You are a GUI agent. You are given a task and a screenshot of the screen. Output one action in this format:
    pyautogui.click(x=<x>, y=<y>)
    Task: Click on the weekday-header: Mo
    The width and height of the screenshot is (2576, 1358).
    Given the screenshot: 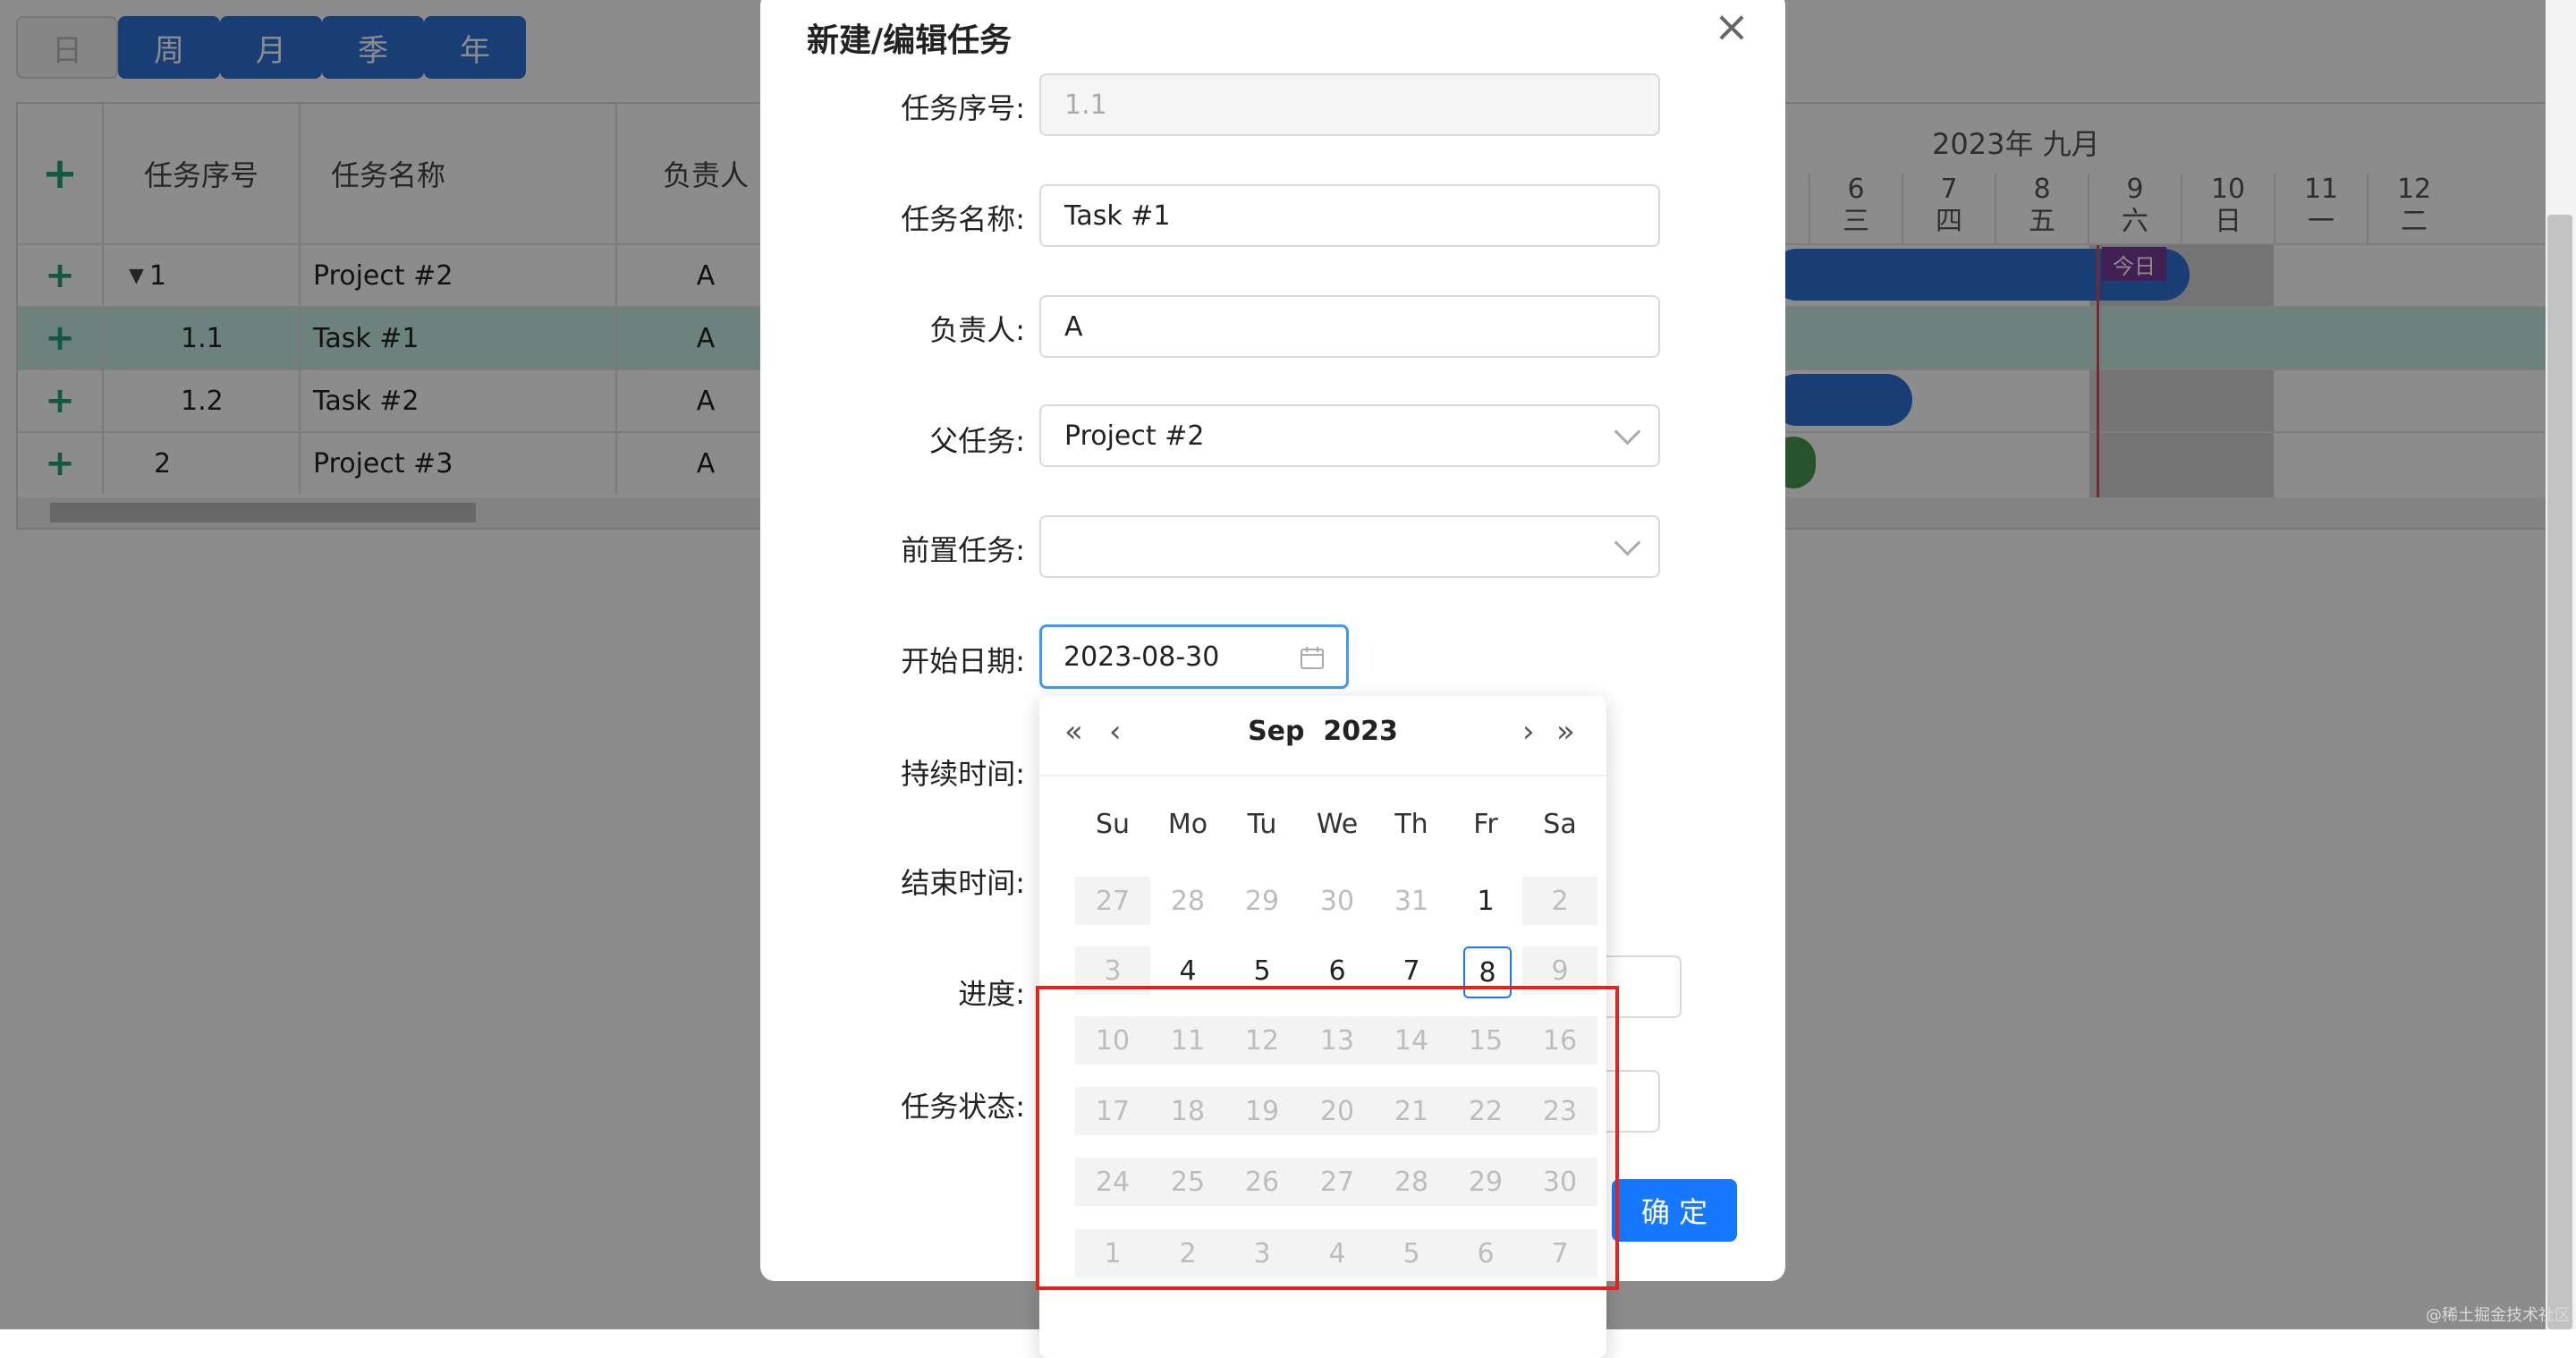 What is the action you would take?
    pyautogui.click(x=1187, y=824)
    